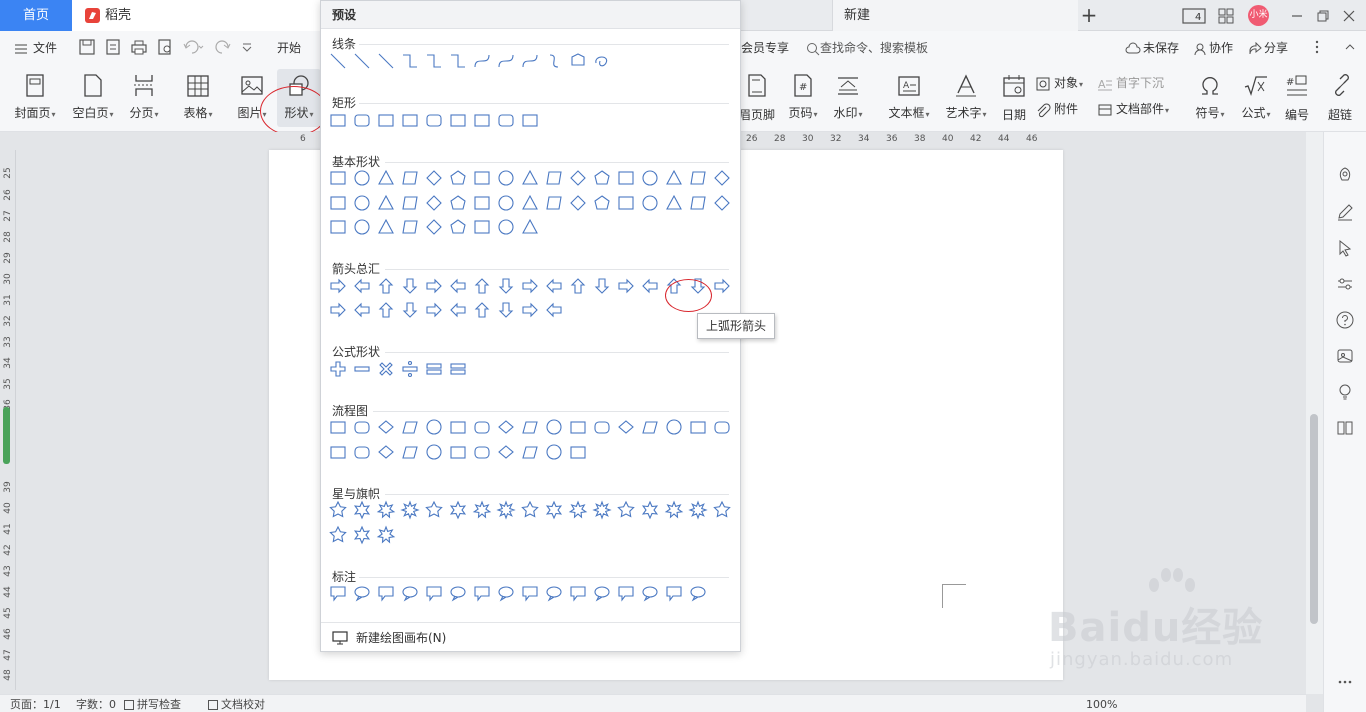  What do you see at coordinates (1258, 15) in the screenshot?
I see `user-avatar: 小米` at bounding box center [1258, 15].